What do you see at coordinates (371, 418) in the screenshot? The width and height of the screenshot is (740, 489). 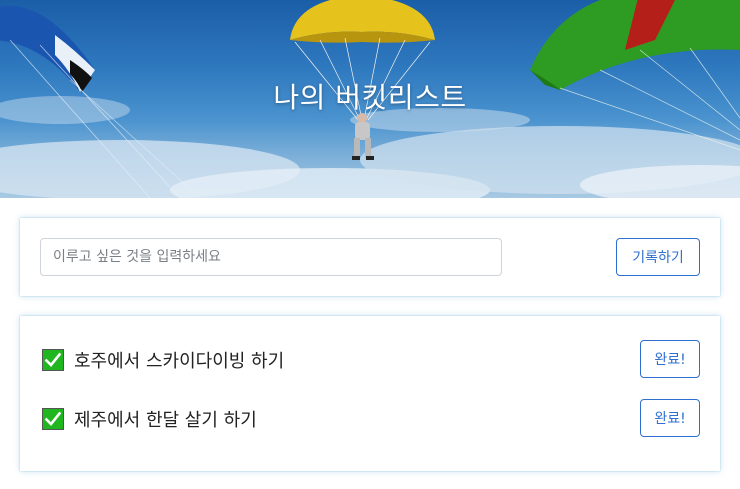 I see `list-item: 제주에서 한달 살기 하기 완료!` at bounding box center [371, 418].